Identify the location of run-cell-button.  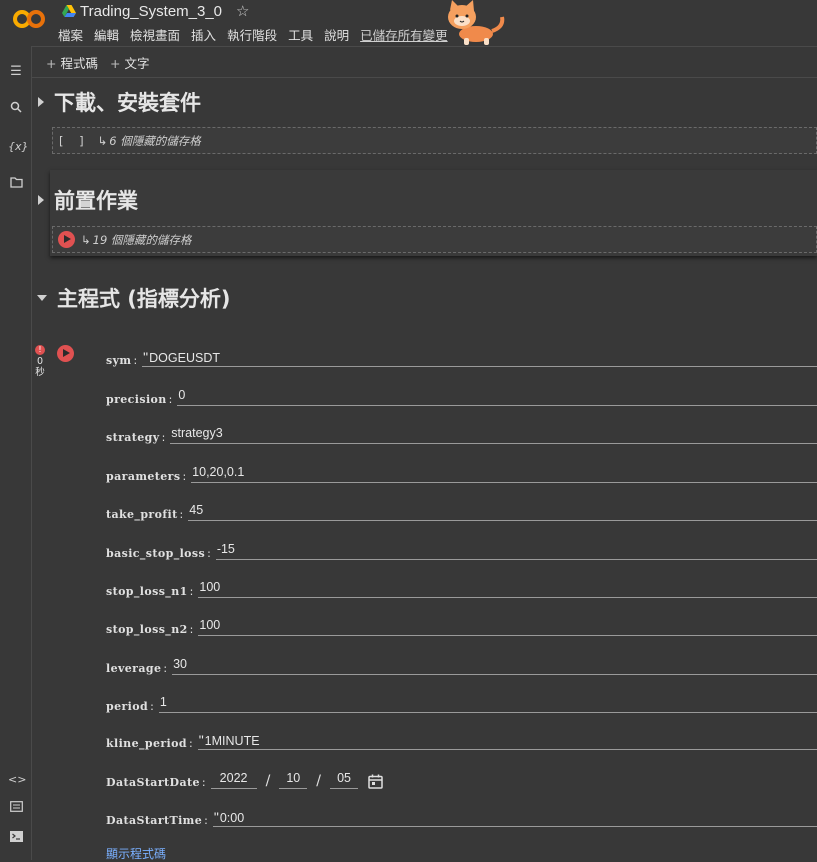
(65, 355).